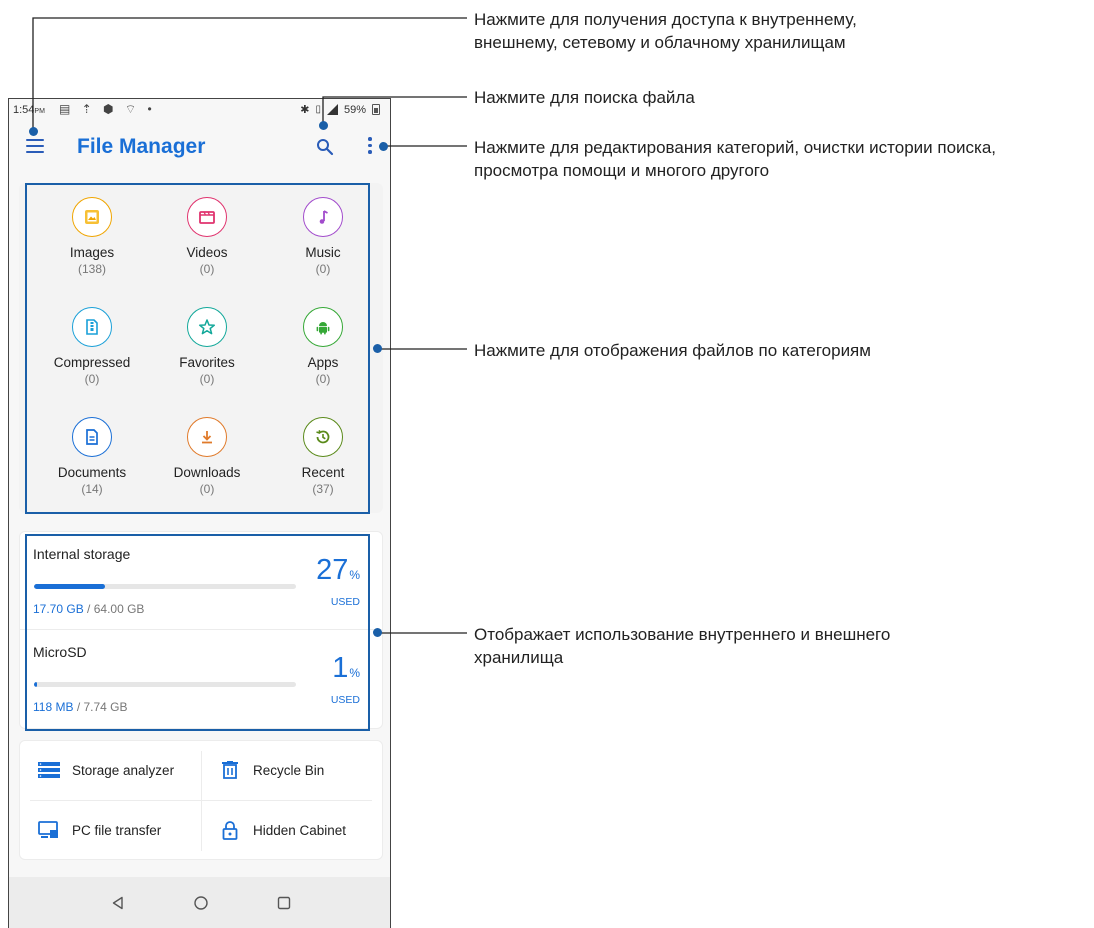 The height and width of the screenshot is (928, 1094). Describe the element at coordinates (377, 348) in the screenshot. I see `categories-callout-dot` at that location.